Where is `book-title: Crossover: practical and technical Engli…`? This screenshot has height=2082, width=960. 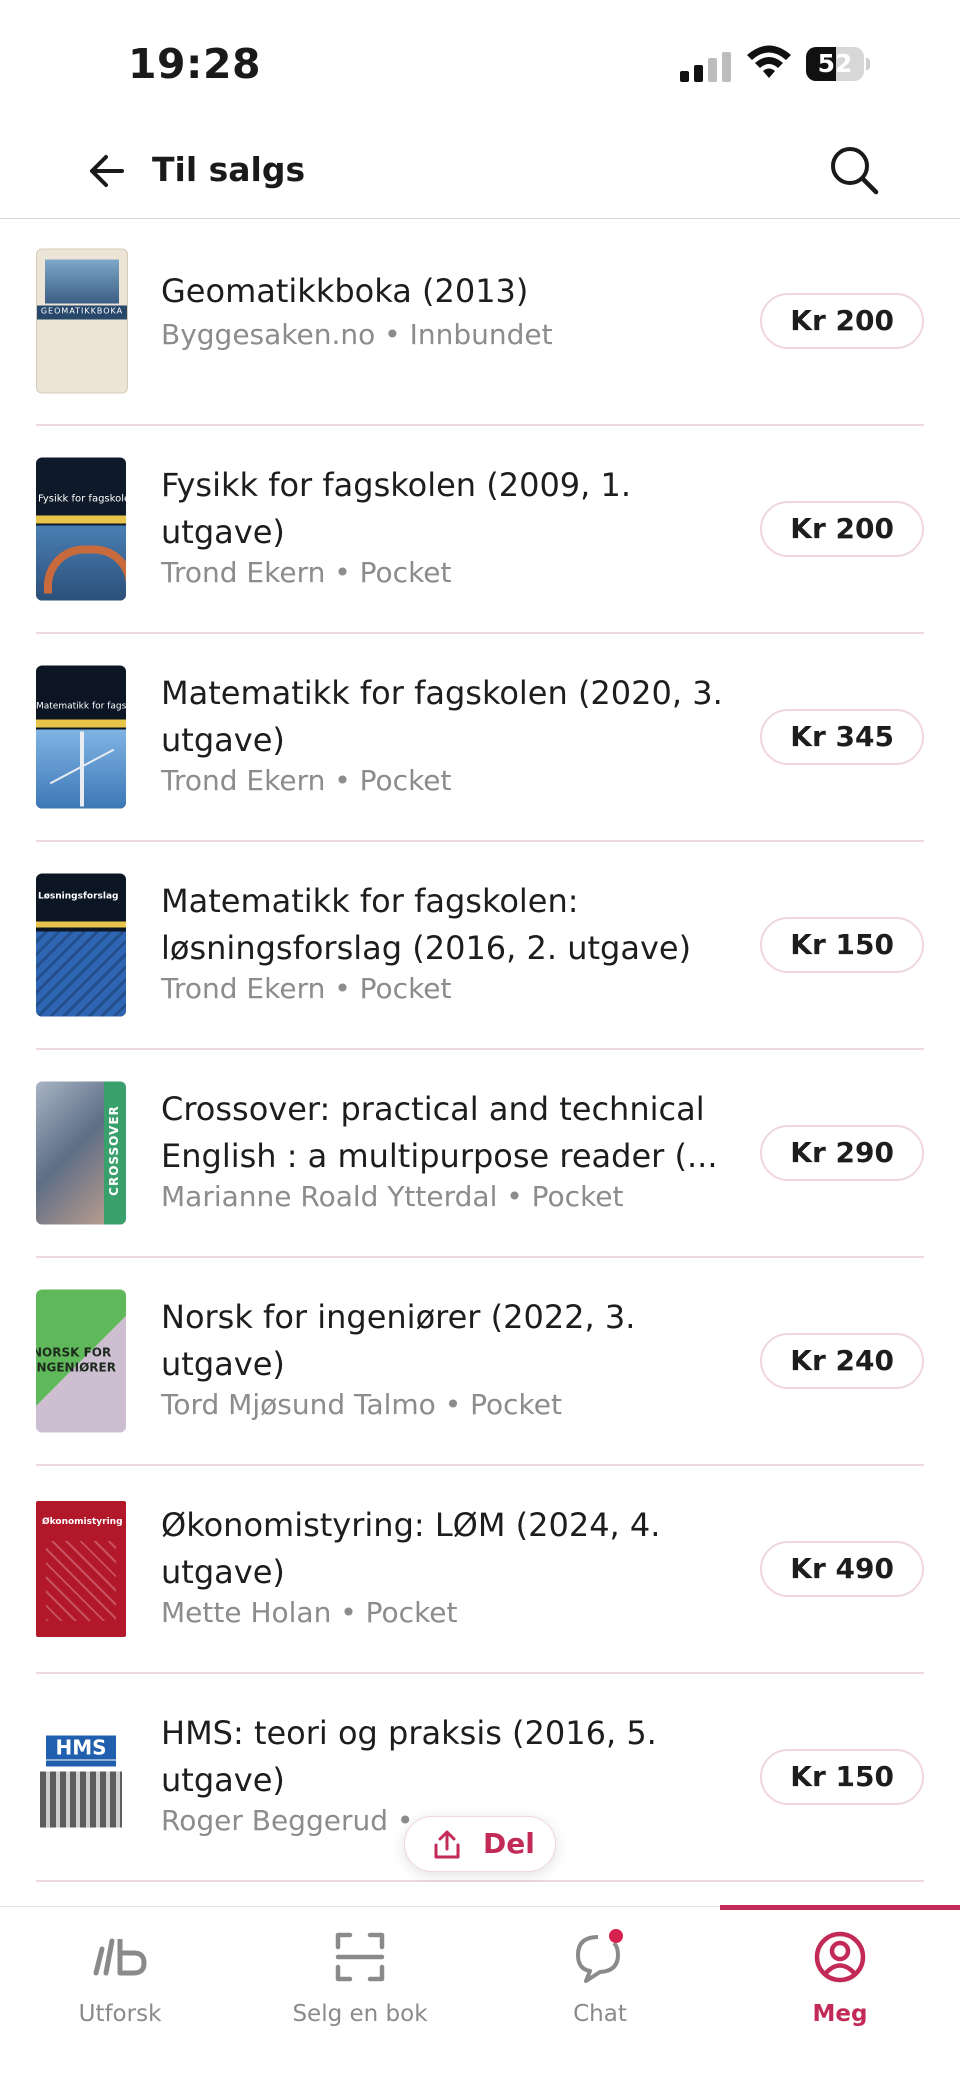 book-title: Crossover: practical and technical Engli… is located at coordinates (439, 1132).